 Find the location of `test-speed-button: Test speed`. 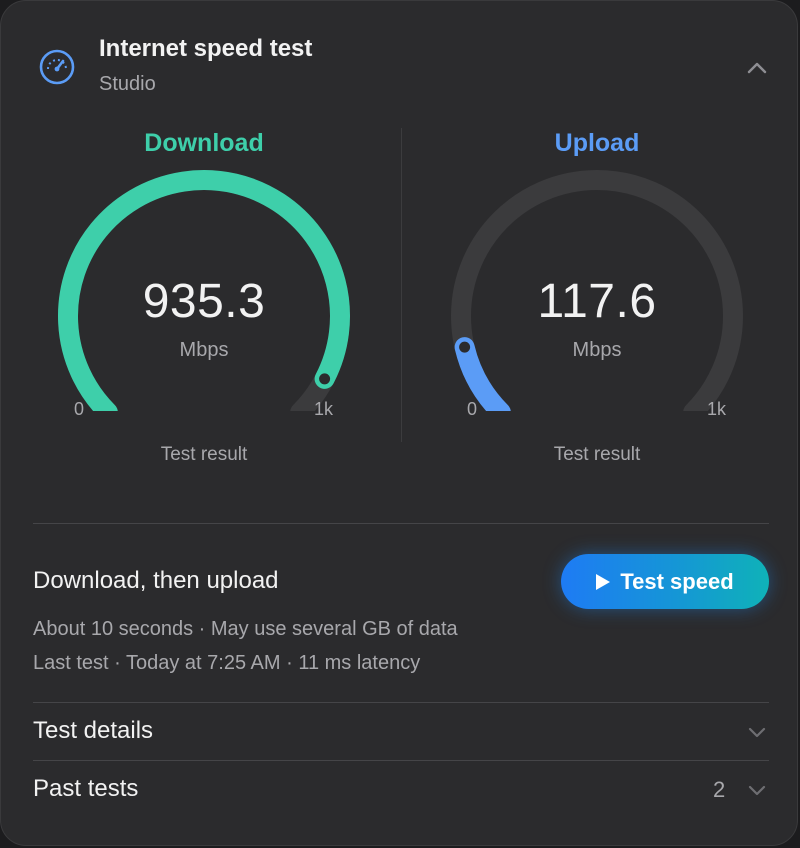

test-speed-button: Test speed is located at coordinates (665, 581).